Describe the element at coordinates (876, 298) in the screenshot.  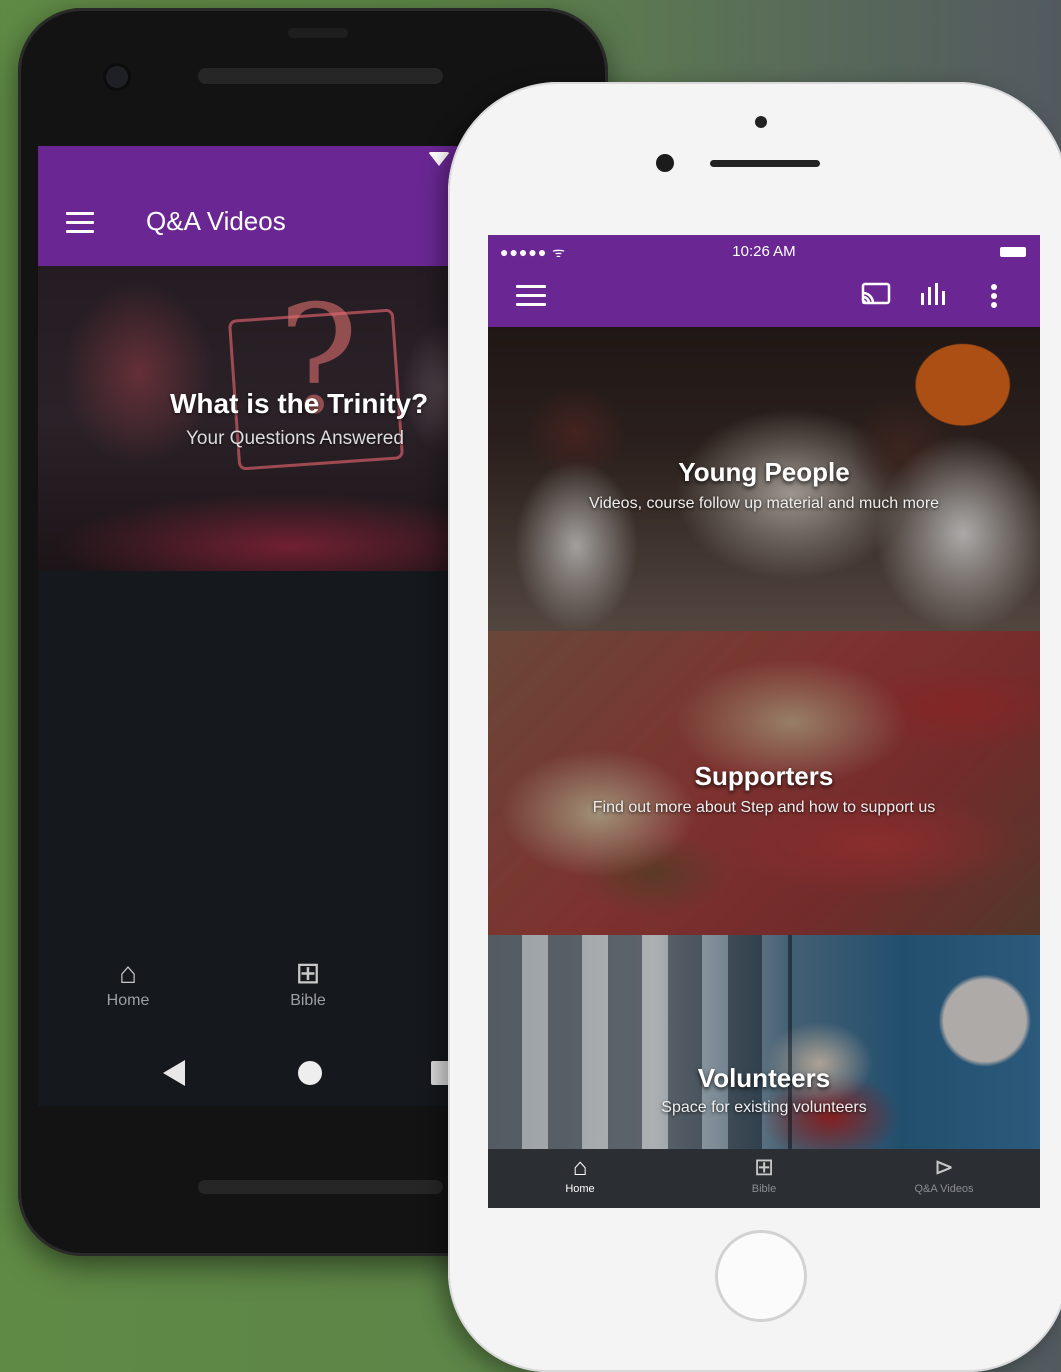
I see `cast-icon` at that location.